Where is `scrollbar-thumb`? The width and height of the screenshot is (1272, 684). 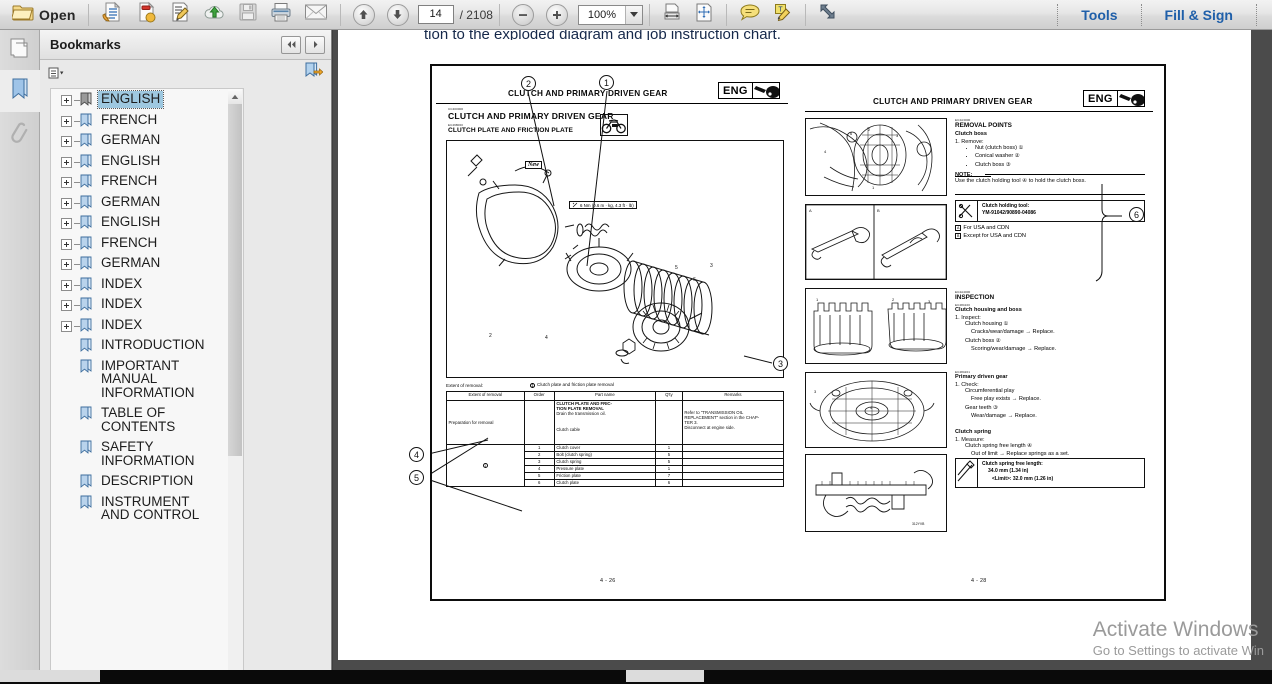
scrollbar-thumb is located at coordinates (235, 280).